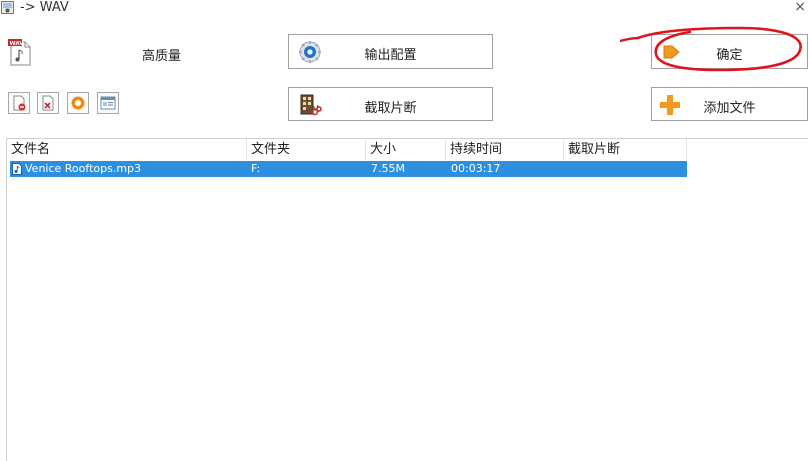  I want to click on clip-segment-label: 截取片断, so click(390, 108).